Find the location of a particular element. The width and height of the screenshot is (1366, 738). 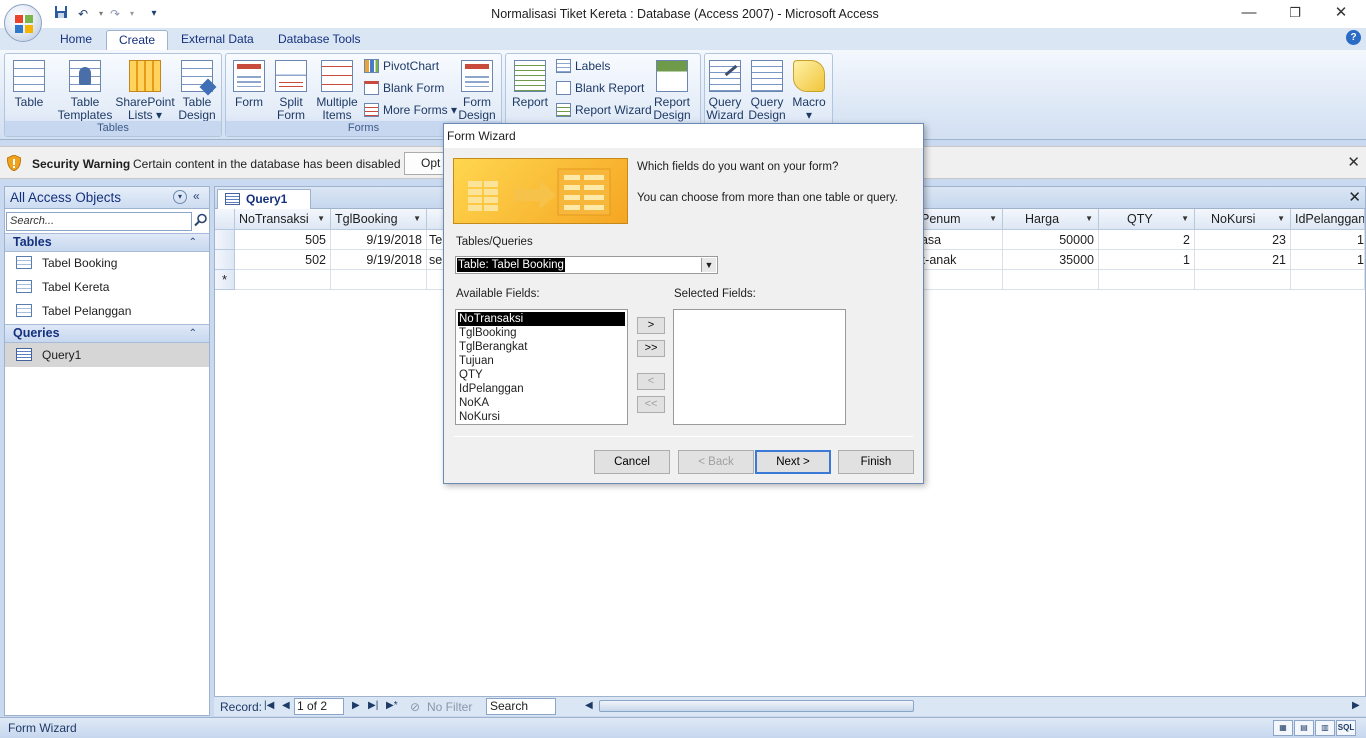

table-design-button: Table Design is located at coordinates (197, 91).